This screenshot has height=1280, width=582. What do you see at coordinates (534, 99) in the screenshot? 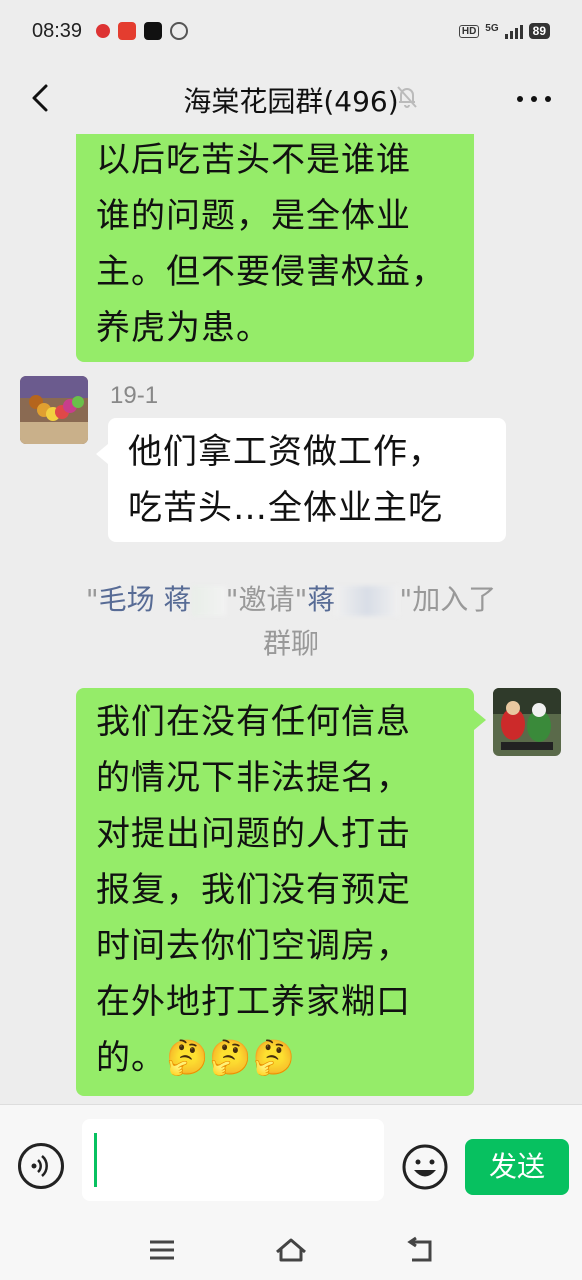
I see `more-dots-icon` at bounding box center [534, 99].